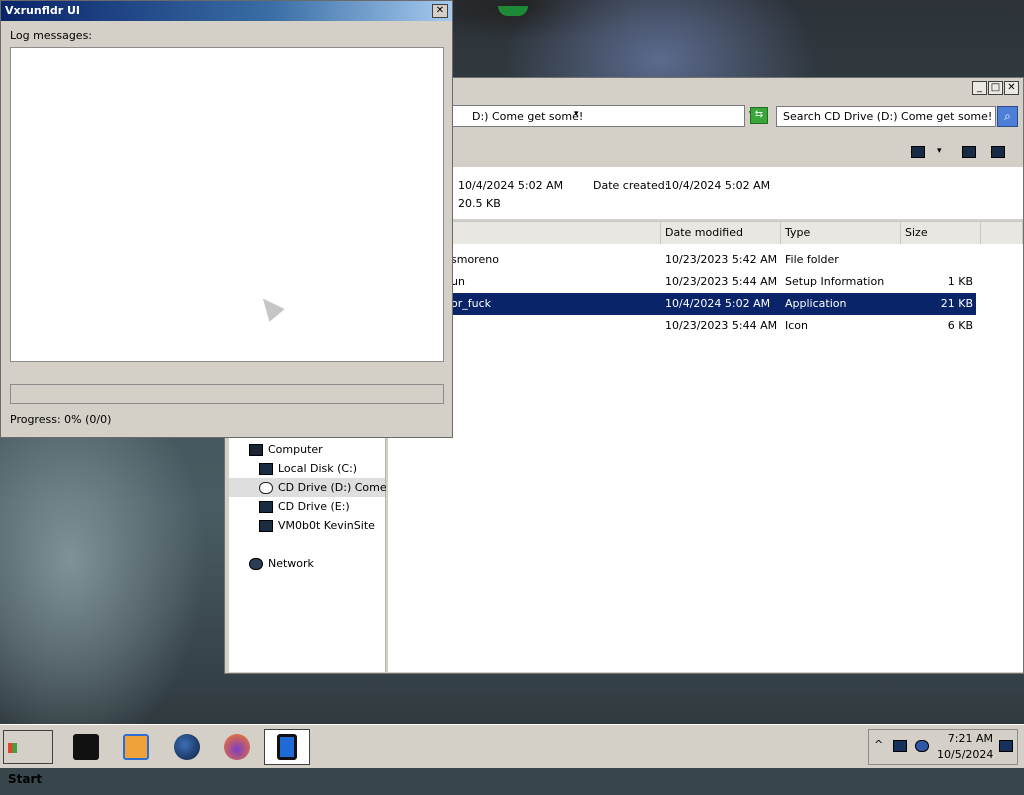 The image size is (1024, 795). I want to click on file-date: 10/4/2024 5:02 AM, so click(718, 303).